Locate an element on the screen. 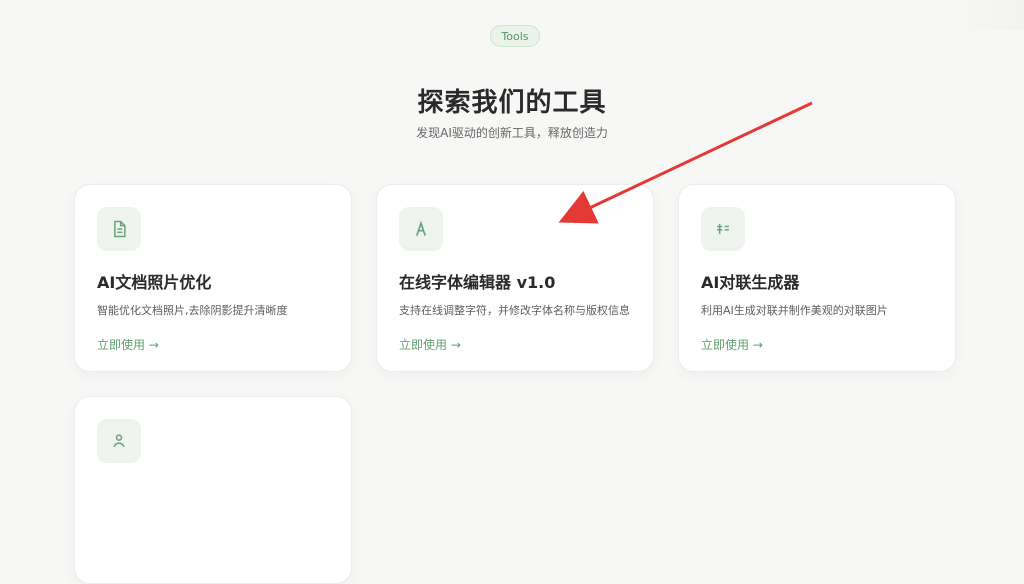 The image size is (1024, 584). tool-card-title: AI文档照片优化 is located at coordinates (154, 282).